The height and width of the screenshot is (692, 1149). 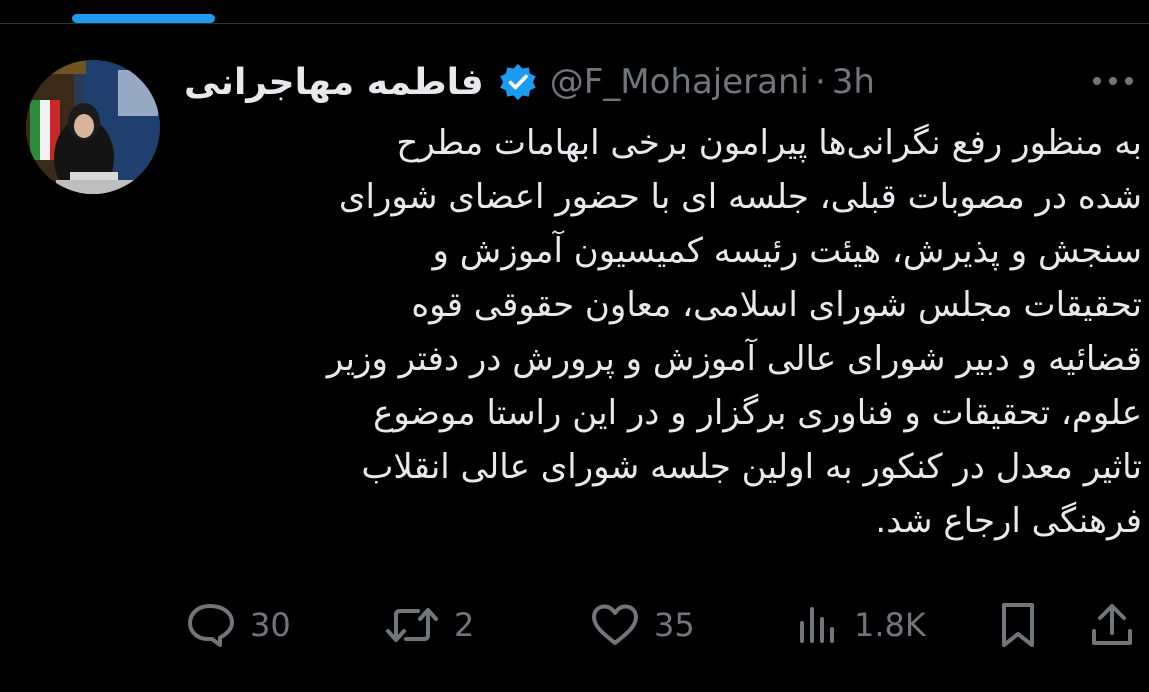 I want to click on verified-badge-icon, so click(x=518, y=82).